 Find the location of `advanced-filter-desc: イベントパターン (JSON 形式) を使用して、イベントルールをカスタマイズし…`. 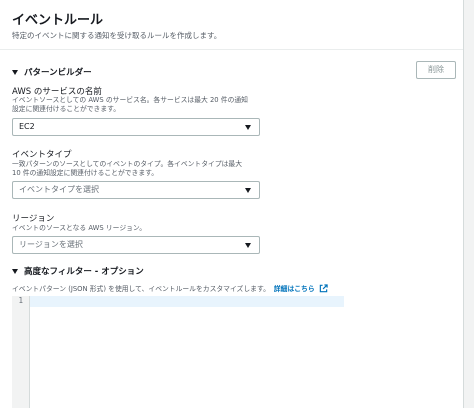

advanced-filter-desc: イベントパターン (JSON 形式) を使用して、イベントルールをカスタマイズし… is located at coordinates (141, 289).